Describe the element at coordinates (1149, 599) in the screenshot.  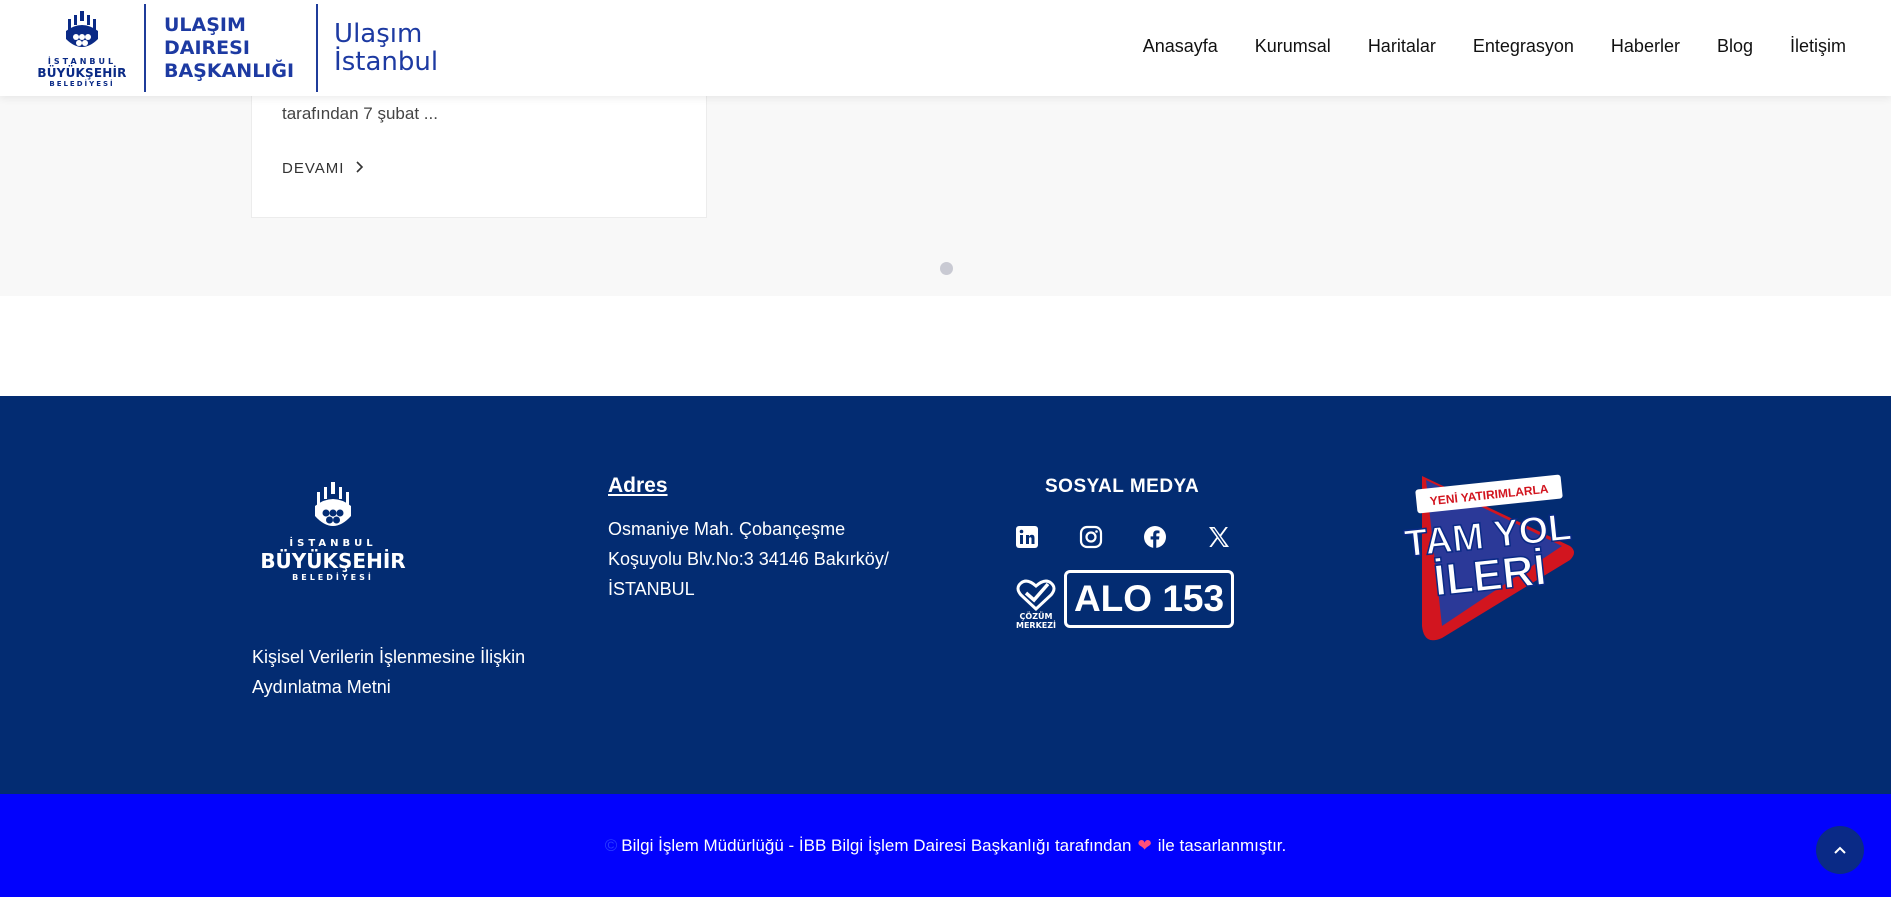
I see `alo-number: ALO 153` at that location.